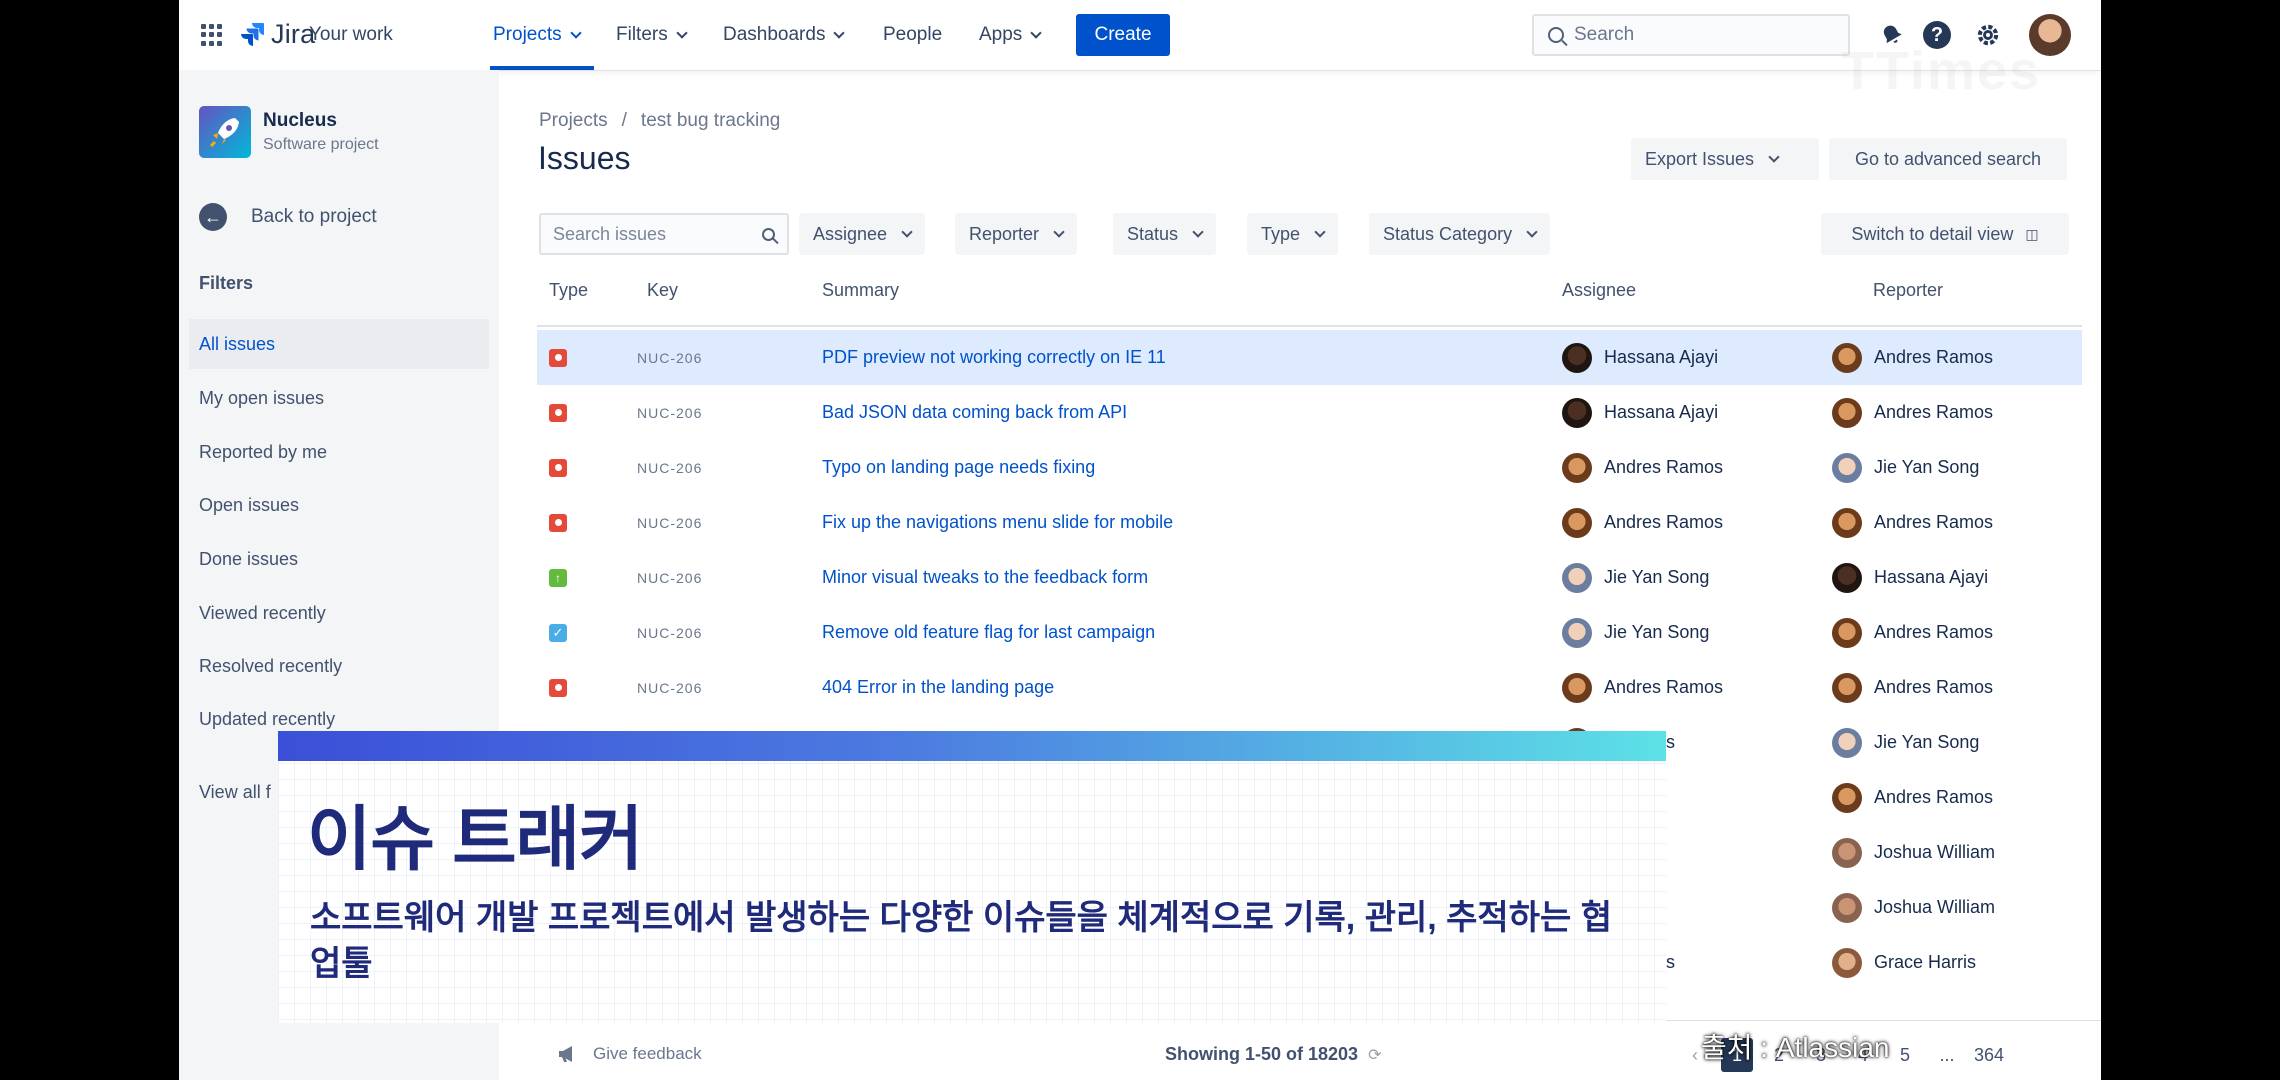  Describe the element at coordinates (1908, 290) in the screenshot. I see `column-reporter: Reporter` at that location.